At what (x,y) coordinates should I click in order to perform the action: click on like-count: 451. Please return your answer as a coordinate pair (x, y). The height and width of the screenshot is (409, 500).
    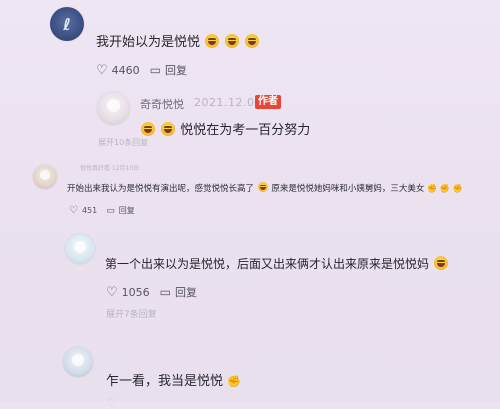
    Looking at the image, I should click on (89, 210).